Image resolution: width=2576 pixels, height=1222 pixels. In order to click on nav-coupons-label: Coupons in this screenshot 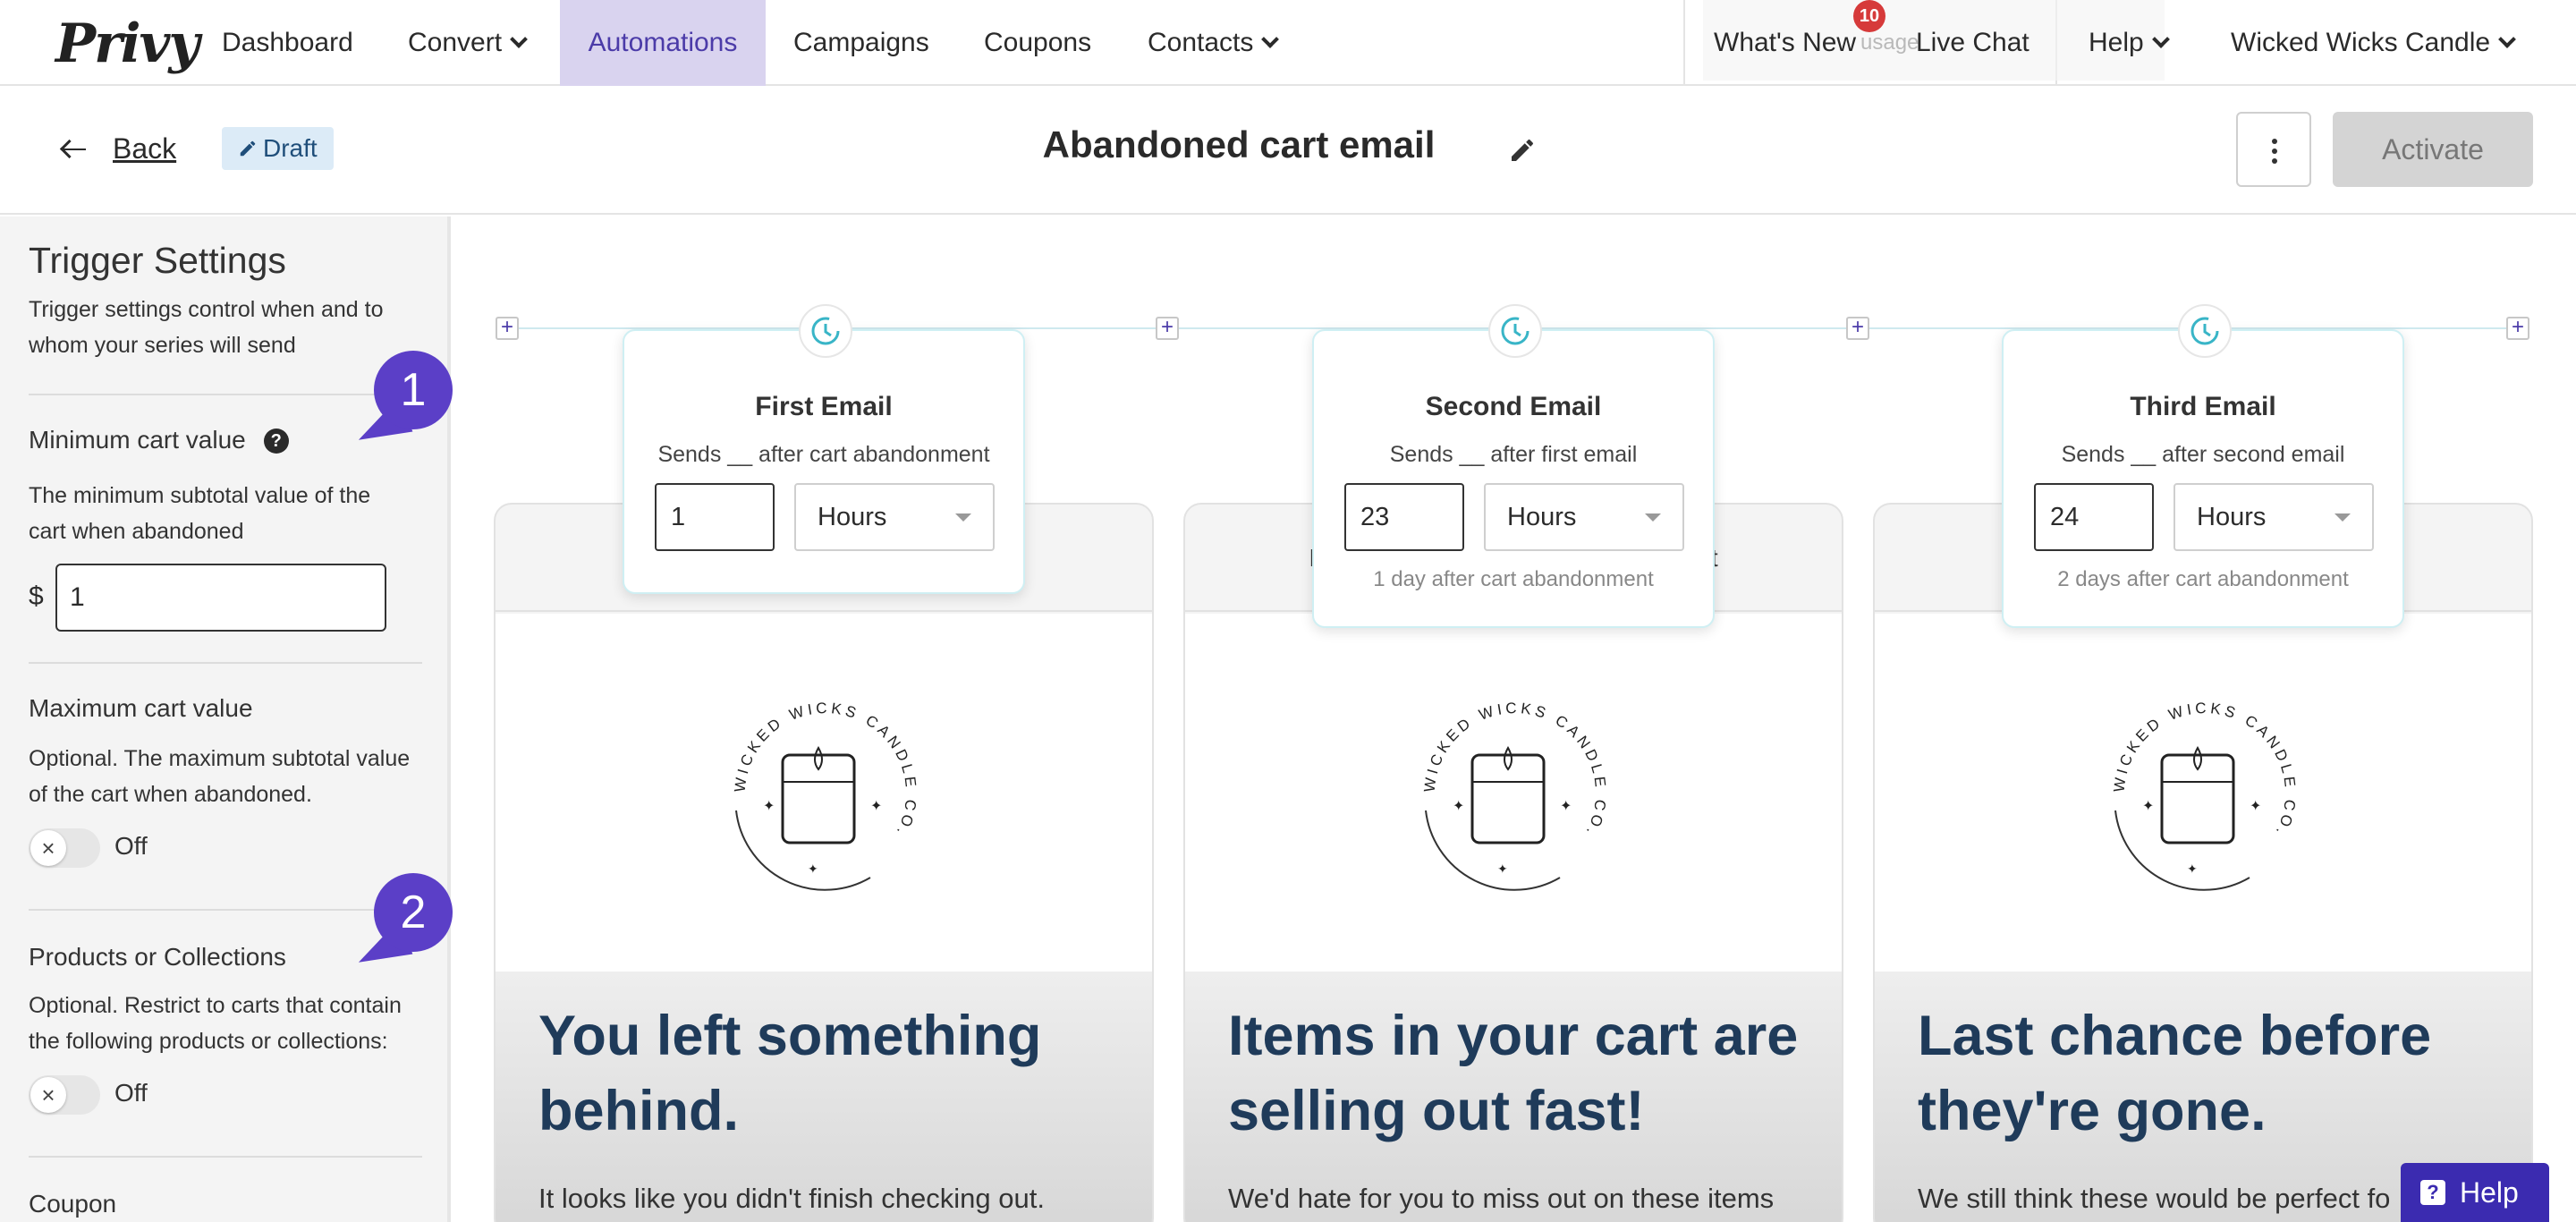, I will do `click(1038, 42)`.